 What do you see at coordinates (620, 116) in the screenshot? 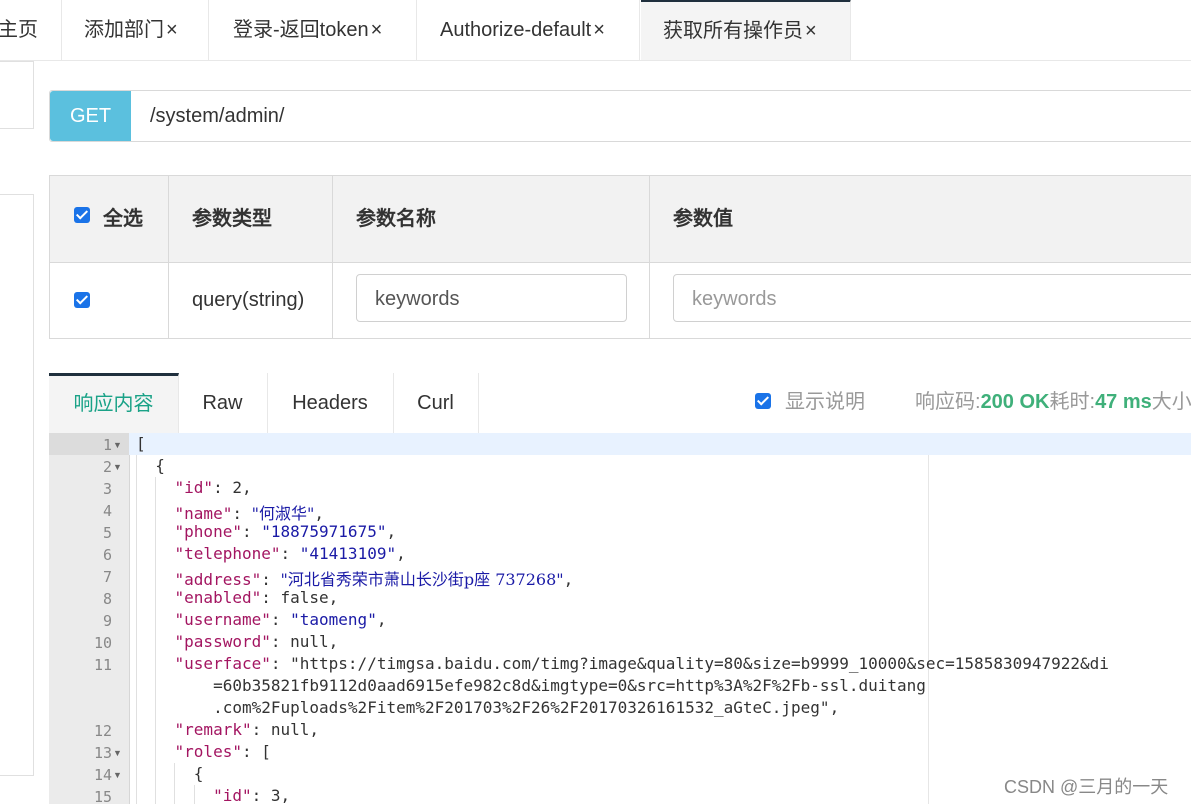
I see `request-url-bar: GET /system/admin/` at bounding box center [620, 116].